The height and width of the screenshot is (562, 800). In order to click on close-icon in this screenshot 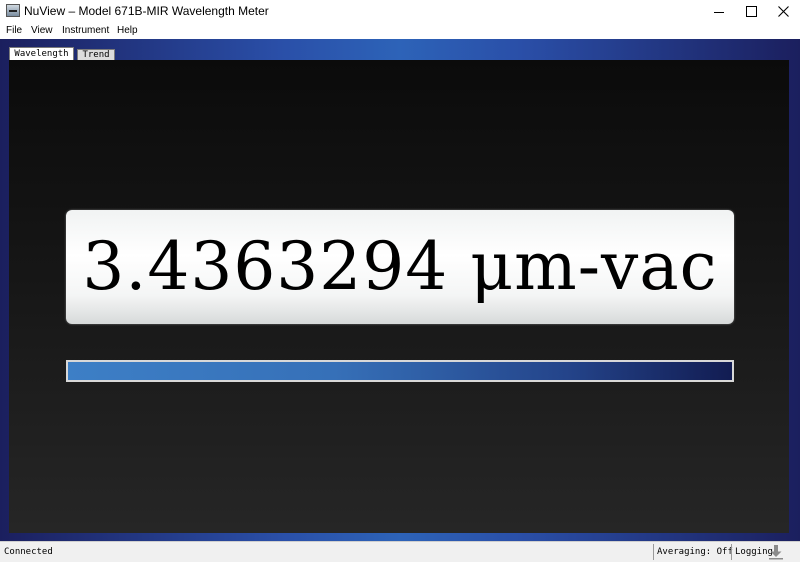, I will do `click(783, 11)`.